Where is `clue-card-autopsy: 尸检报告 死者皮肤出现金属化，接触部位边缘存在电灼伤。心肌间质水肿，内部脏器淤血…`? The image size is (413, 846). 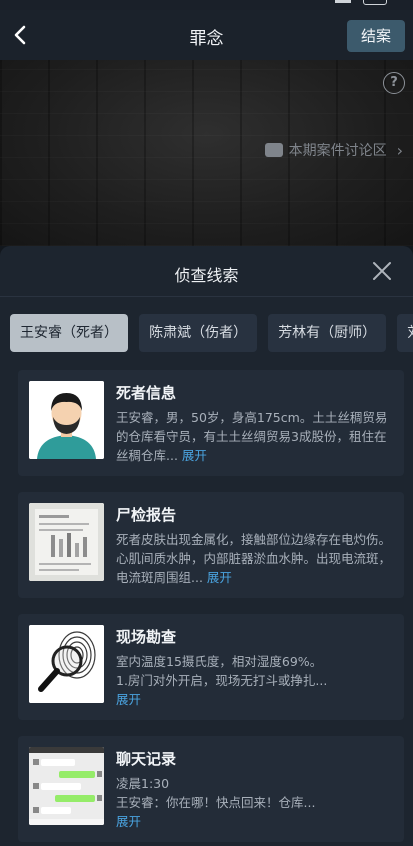
clue-card-autopsy: 尸检报告 死者皮肤出现金属化，接触部位边缘存在电灼伤。心肌间质水肿，内部脏器淤血… is located at coordinates (211, 545).